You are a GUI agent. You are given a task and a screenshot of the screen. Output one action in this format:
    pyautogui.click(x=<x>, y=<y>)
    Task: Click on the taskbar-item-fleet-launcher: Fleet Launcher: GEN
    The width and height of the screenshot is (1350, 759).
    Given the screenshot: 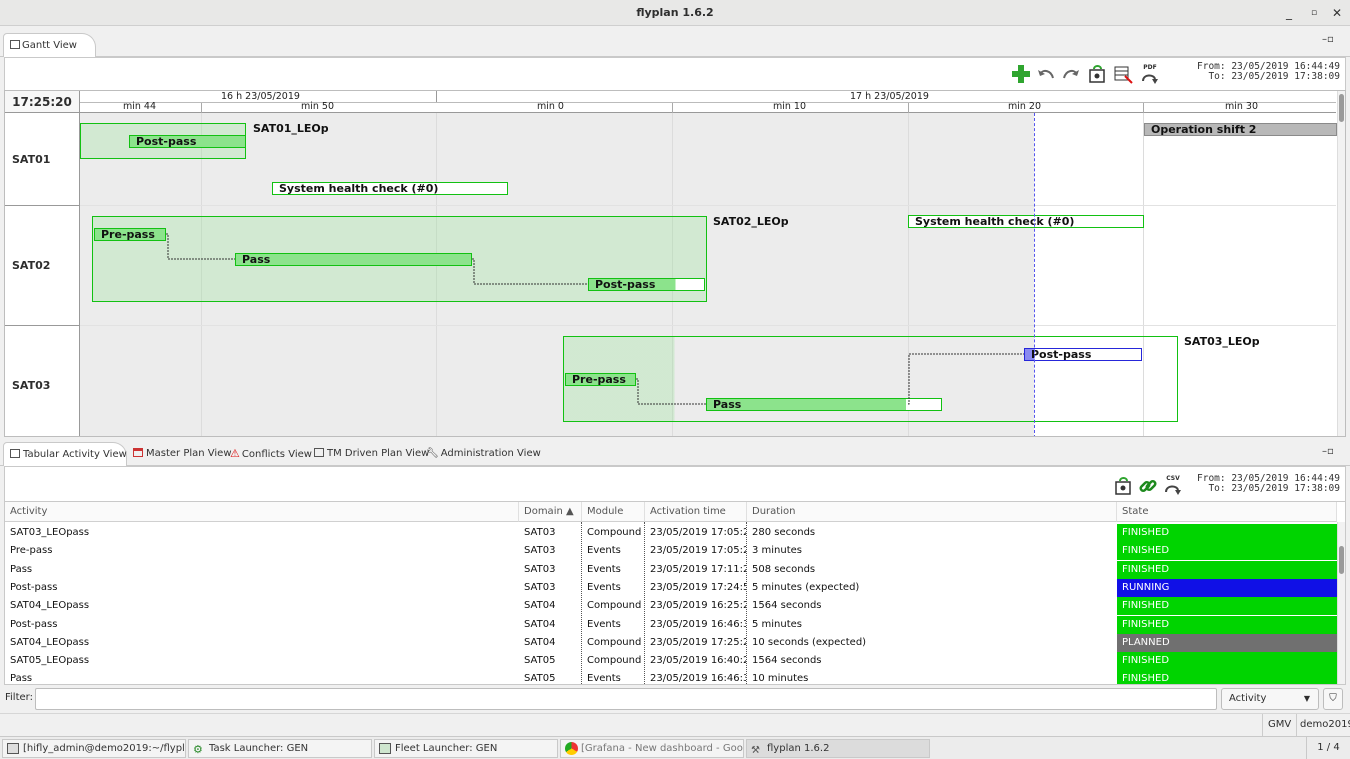 What is the action you would take?
    pyautogui.click(x=466, y=748)
    